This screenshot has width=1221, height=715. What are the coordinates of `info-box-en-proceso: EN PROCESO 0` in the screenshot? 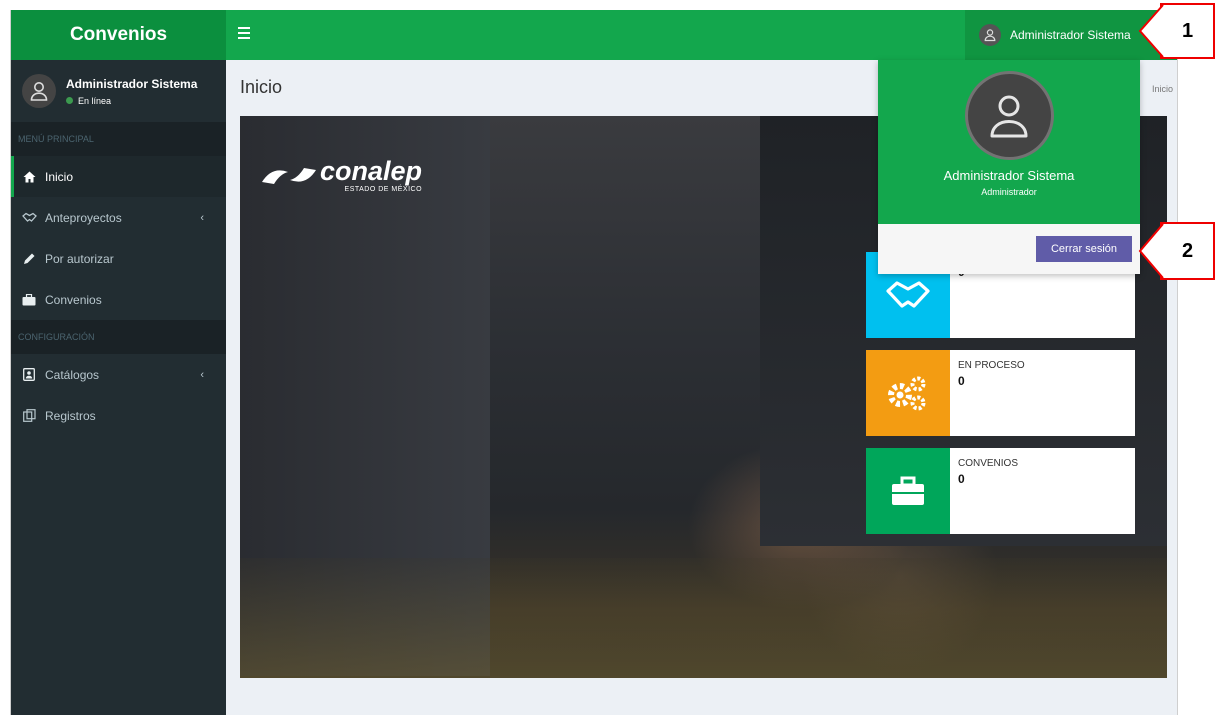 It's located at (1000, 393).